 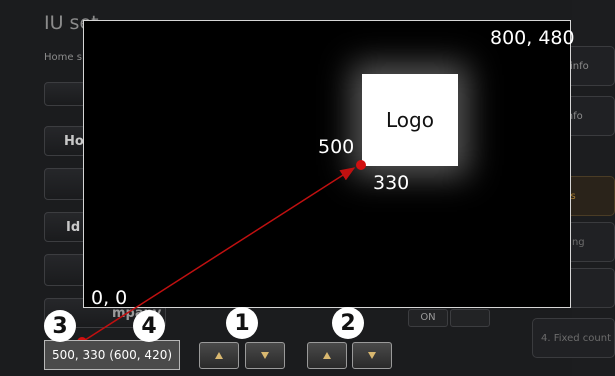 I want to click on x-increase-button, so click(x=219, y=355).